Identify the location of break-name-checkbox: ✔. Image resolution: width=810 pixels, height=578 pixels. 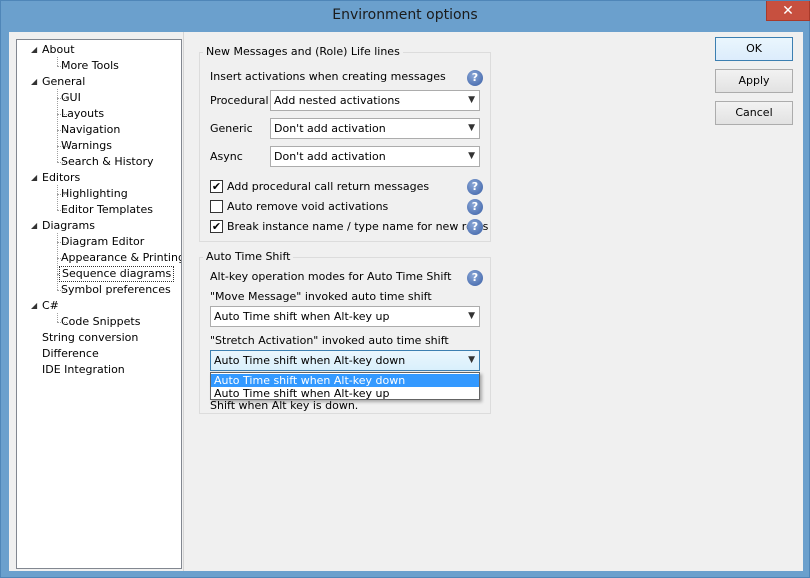
(216, 226).